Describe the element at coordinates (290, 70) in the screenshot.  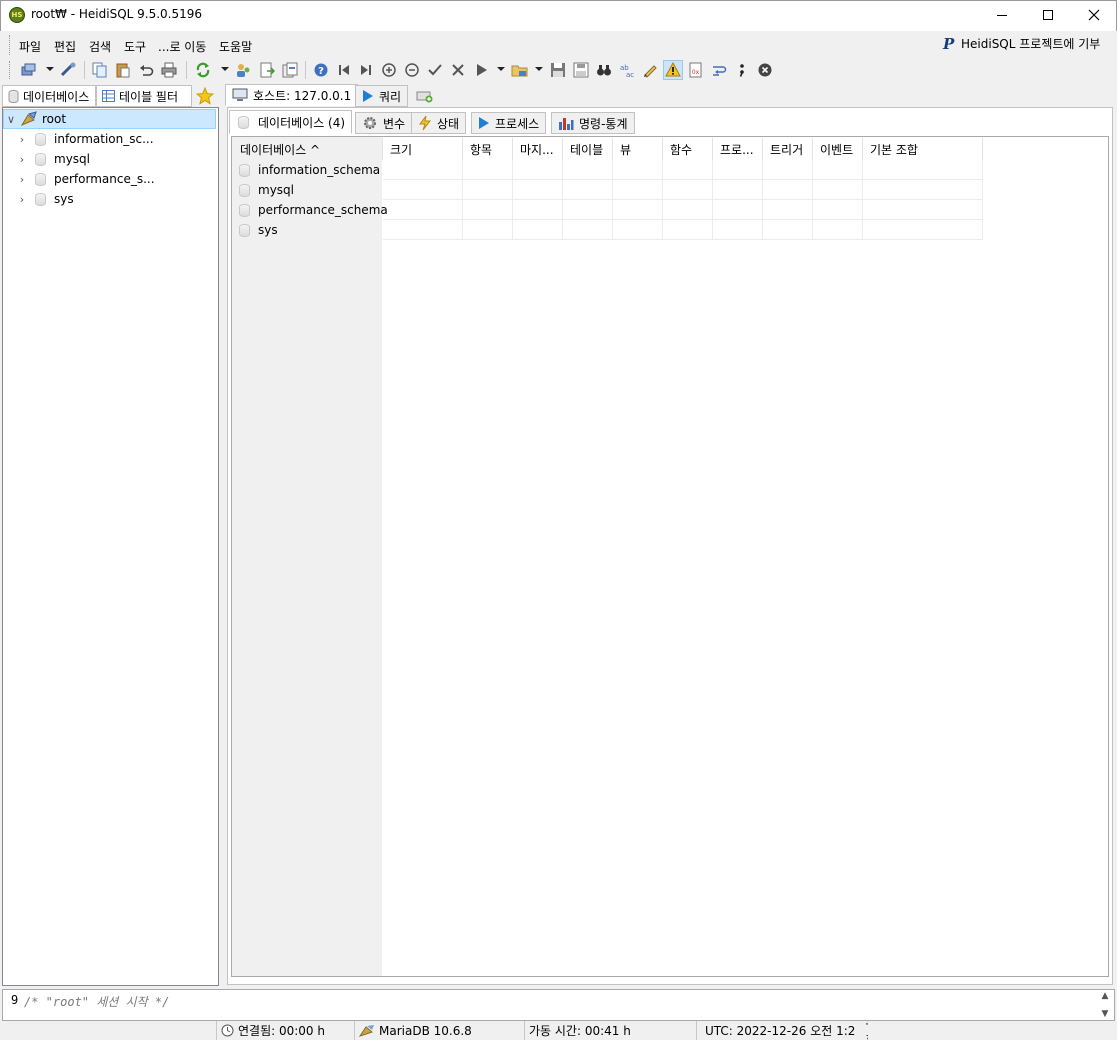
I see `import-icon` at that location.